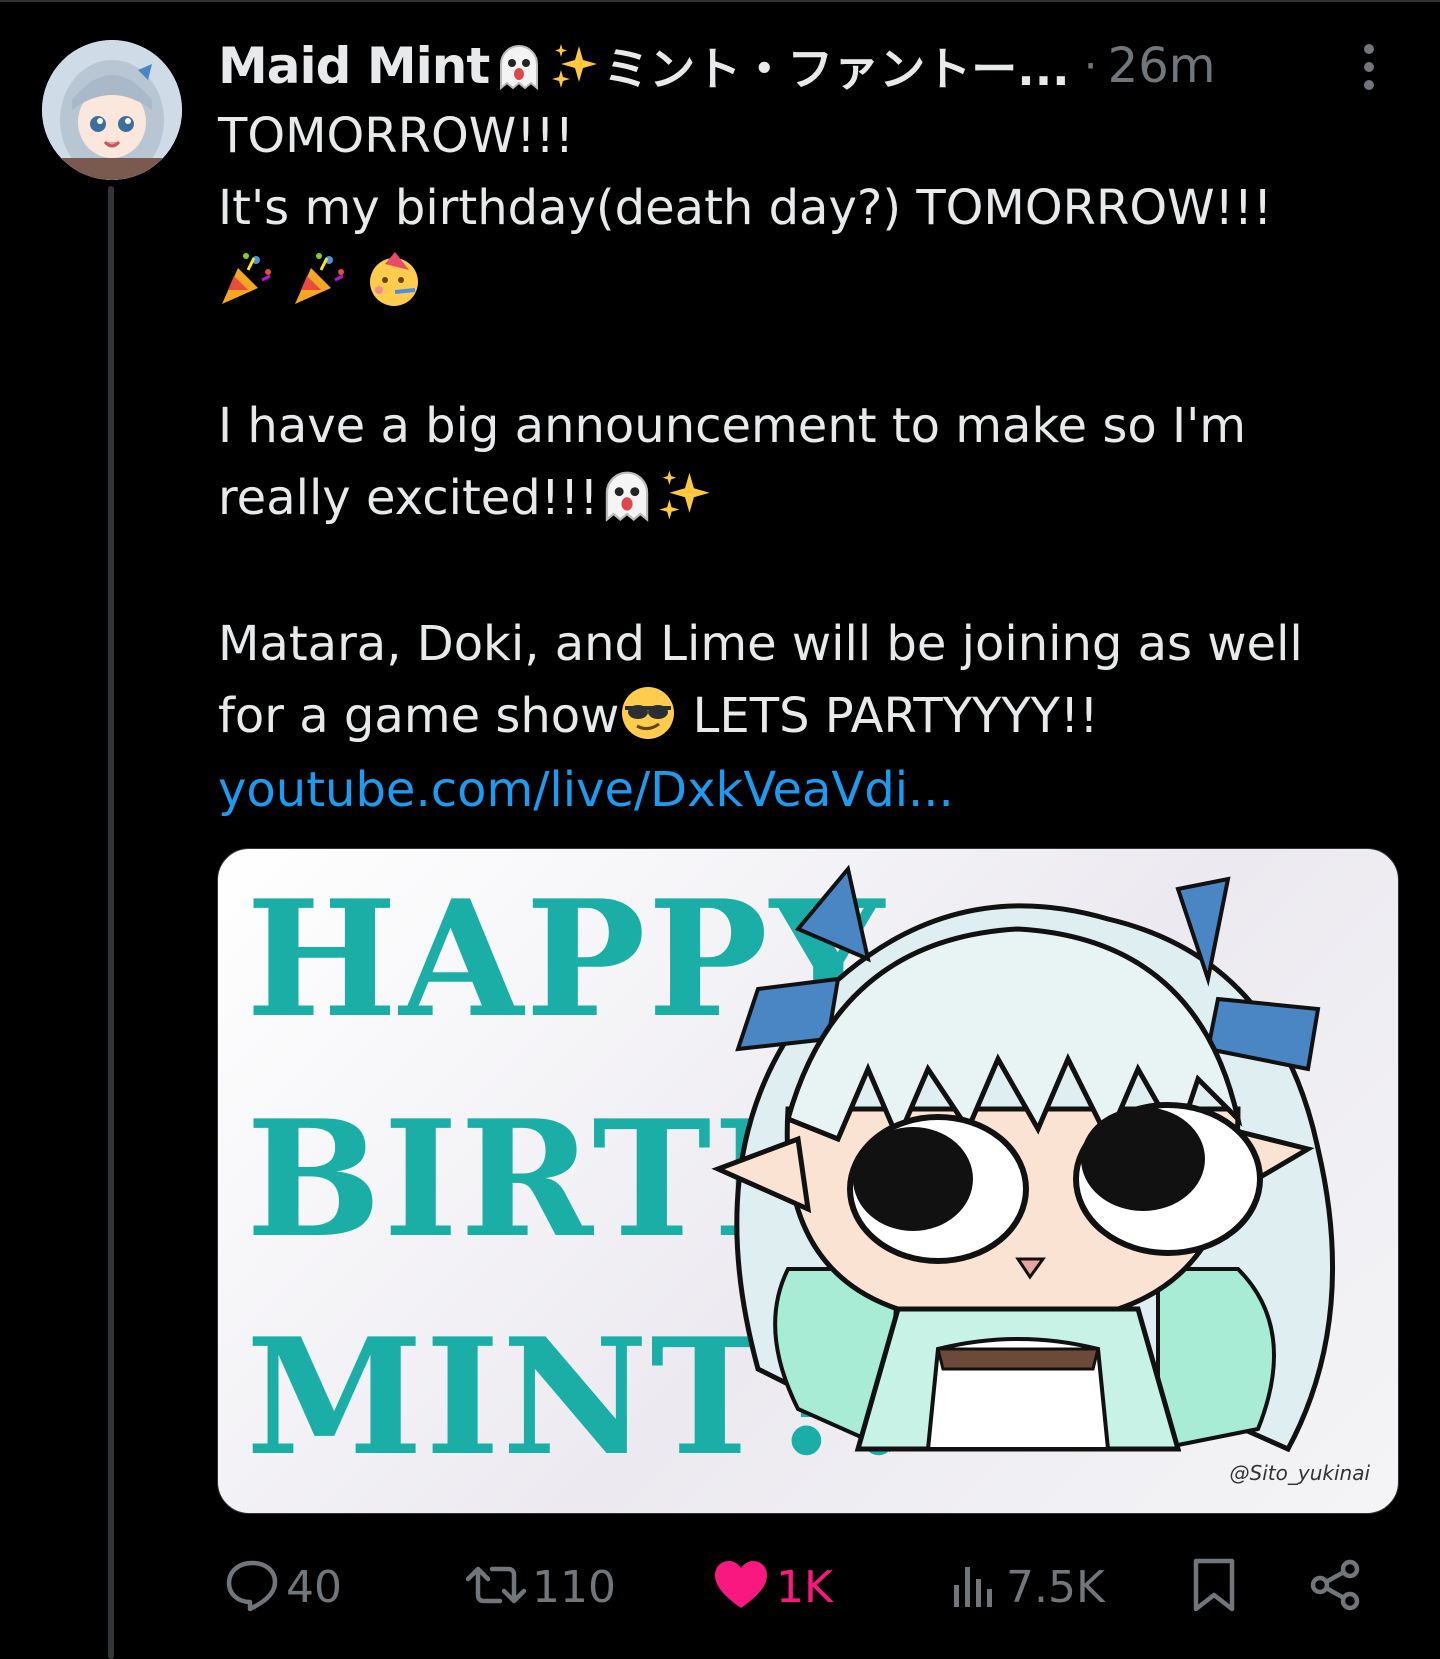 The image size is (1440, 1659). Describe the element at coordinates (419, 716) in the screenshot. I see `post-text-line: for a game show` at that location.